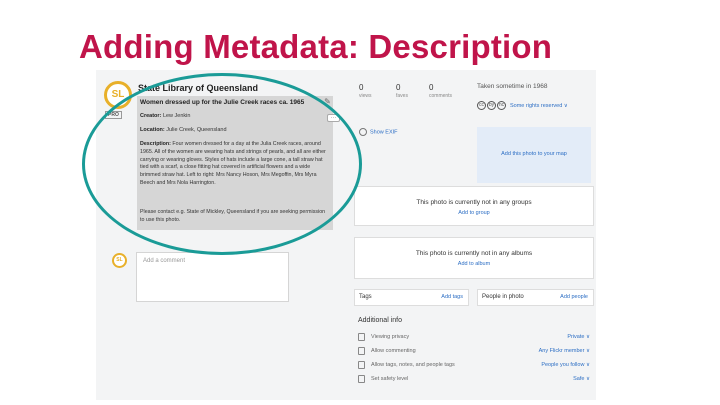 This screenshot has height=405, width=720. Describe the element at coordinates (578, 337) in the screenshot. I see `privacy-dropdown: Private ∨` at that location.